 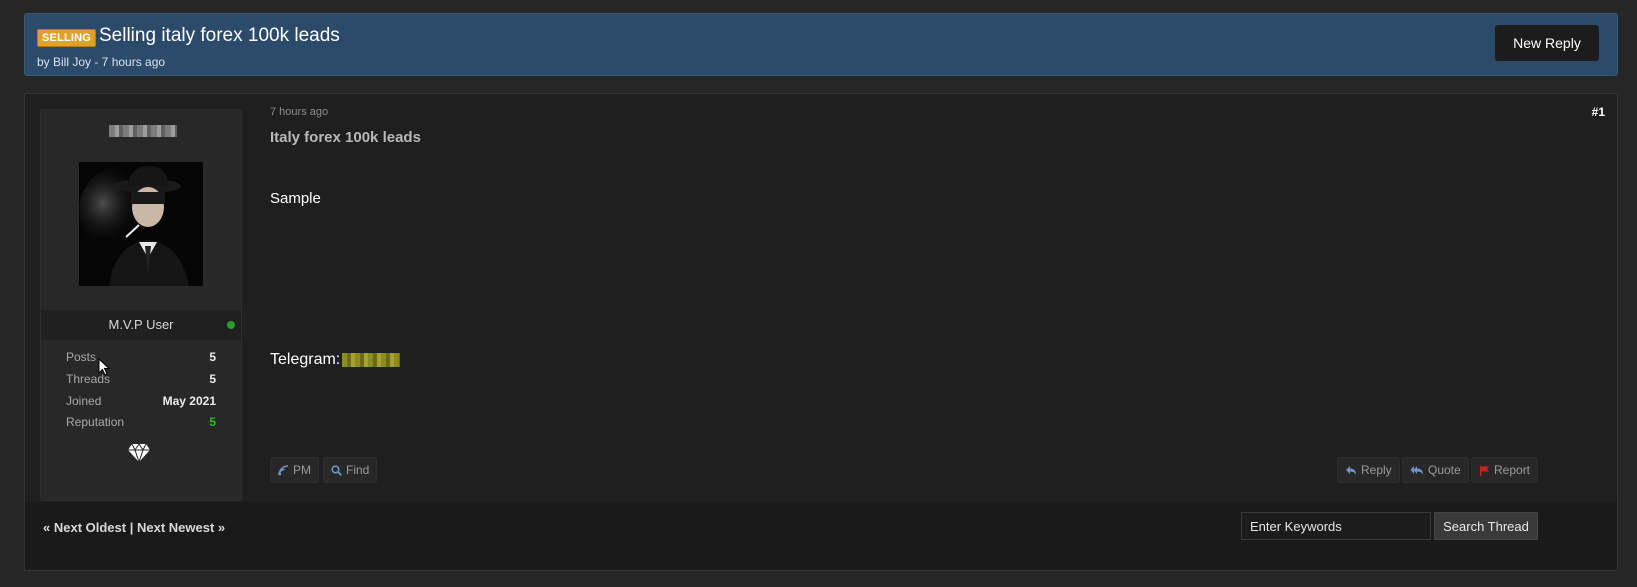 I want to click on diamond-icon, so click(x=139, y=453).